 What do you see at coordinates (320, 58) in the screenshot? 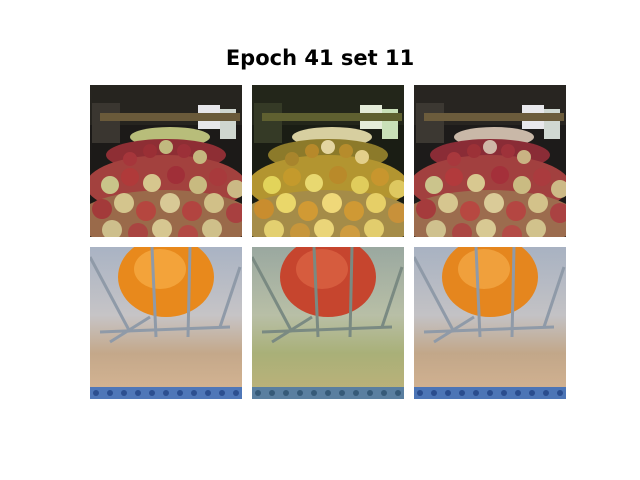
I see `figure-title: Epoch 41 set 11` at bounding box center [320, 58].